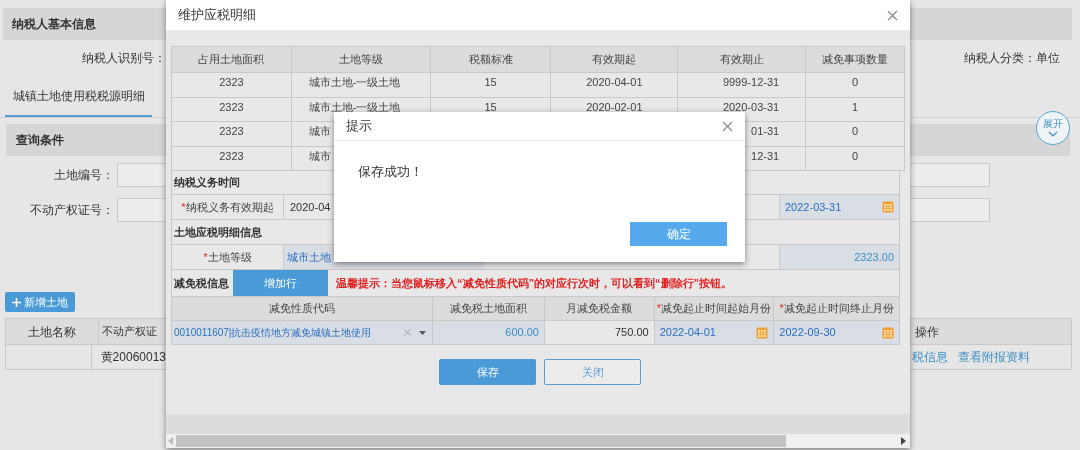  Describe the element at coordinates (310, 207) in the screenshot. I see `field-value: 2020-04` at that location.